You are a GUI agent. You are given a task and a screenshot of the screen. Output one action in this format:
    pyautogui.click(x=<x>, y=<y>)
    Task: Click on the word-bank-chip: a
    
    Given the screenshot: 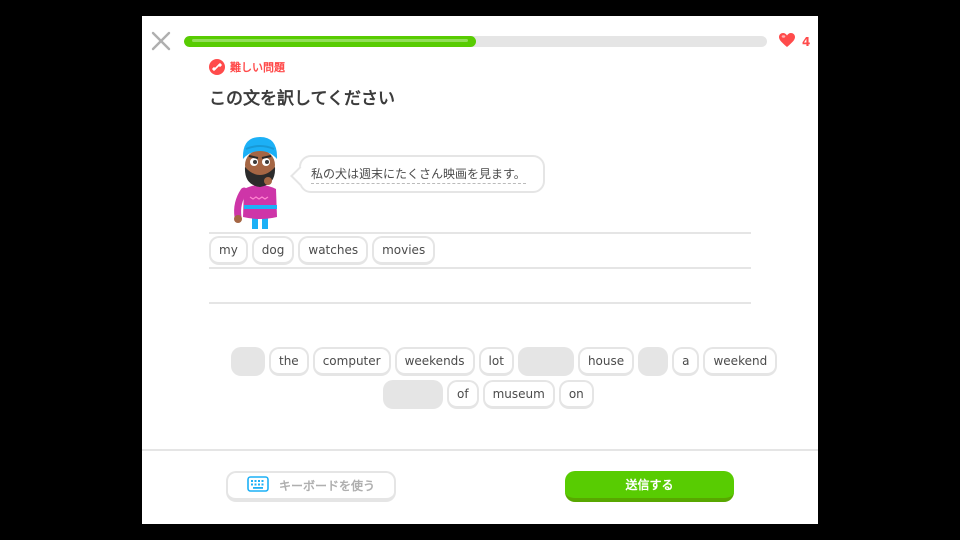 What is the action you would take?
    pyautogui.click(x=686, y=361)
    